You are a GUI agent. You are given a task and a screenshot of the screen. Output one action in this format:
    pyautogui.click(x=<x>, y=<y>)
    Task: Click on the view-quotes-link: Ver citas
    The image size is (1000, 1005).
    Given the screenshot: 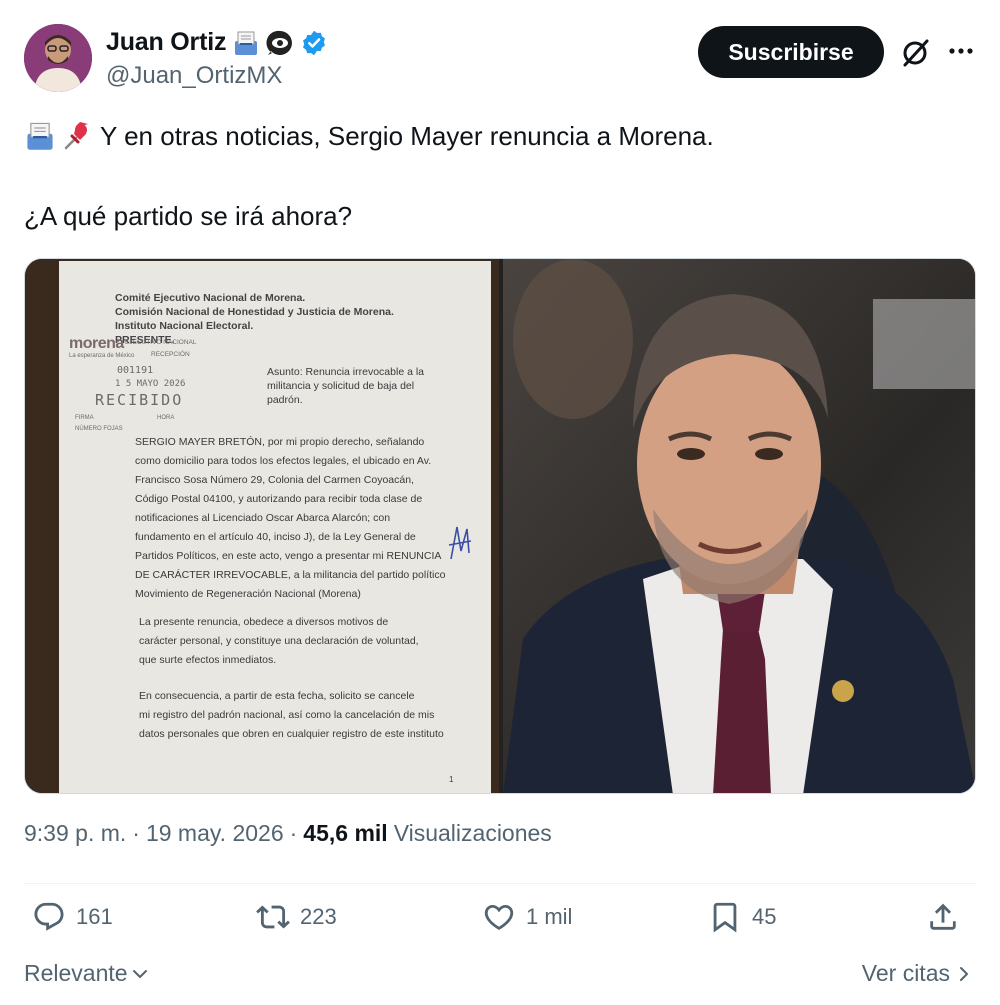 What is the action you would take?
    pyautogui.click(x=917, y=973)
    